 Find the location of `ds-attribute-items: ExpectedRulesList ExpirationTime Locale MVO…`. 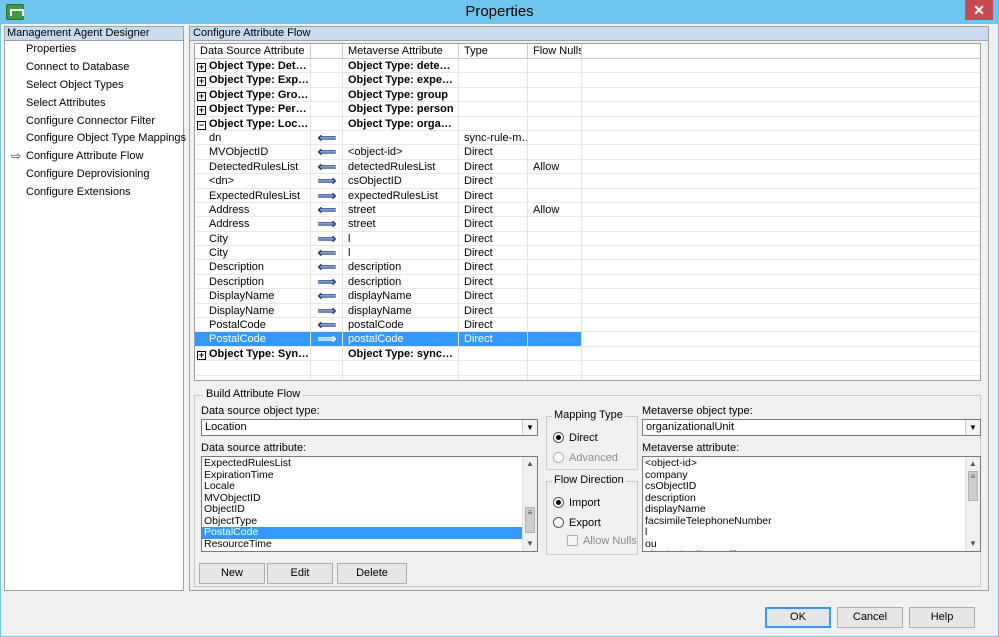

ds-attribute-items: ExpectedRulesList ExpirationTime Locale MVO… is located at coordinates (369, 503).